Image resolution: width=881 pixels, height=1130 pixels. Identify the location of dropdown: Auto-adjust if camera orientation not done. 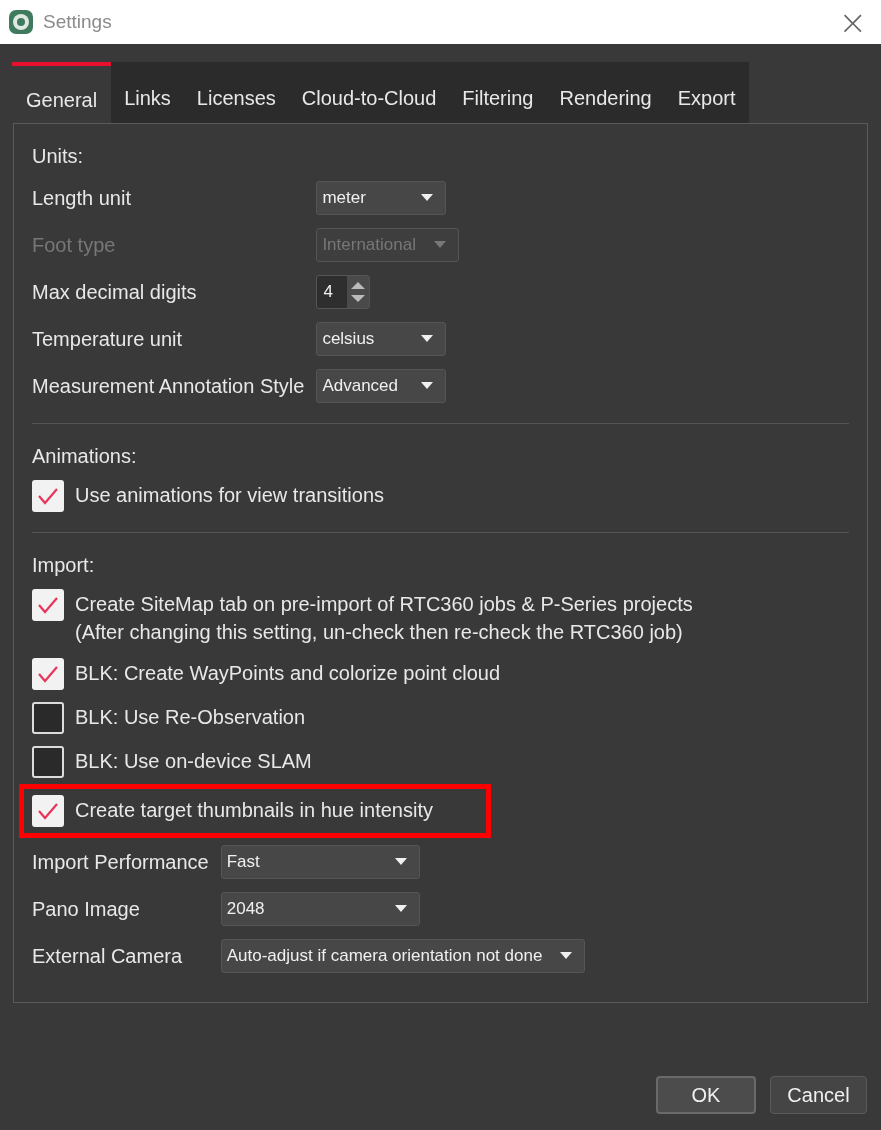
(403, 955).